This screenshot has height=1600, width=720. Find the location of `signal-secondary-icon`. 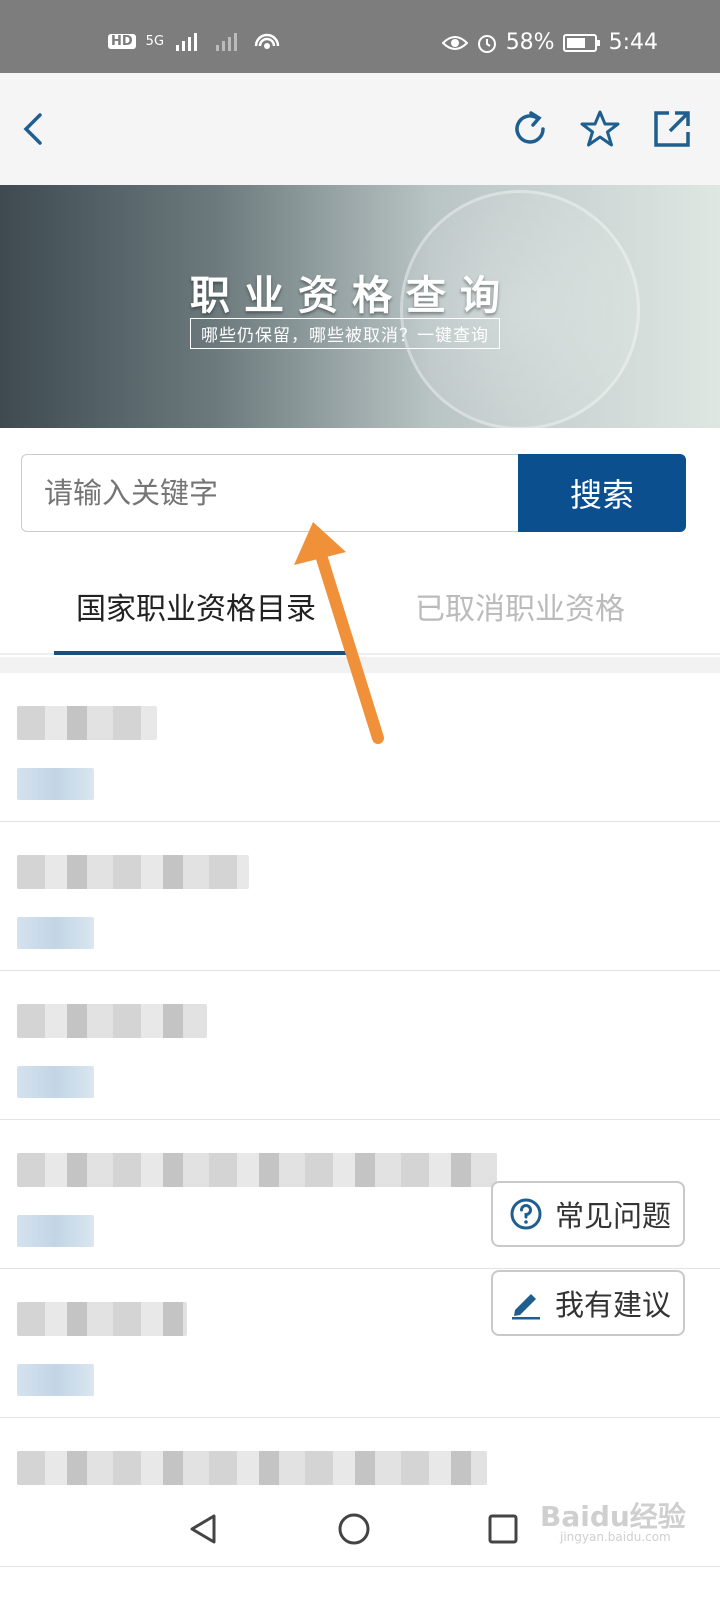

signal-secondary-icon is located at coordinates (227, 42).